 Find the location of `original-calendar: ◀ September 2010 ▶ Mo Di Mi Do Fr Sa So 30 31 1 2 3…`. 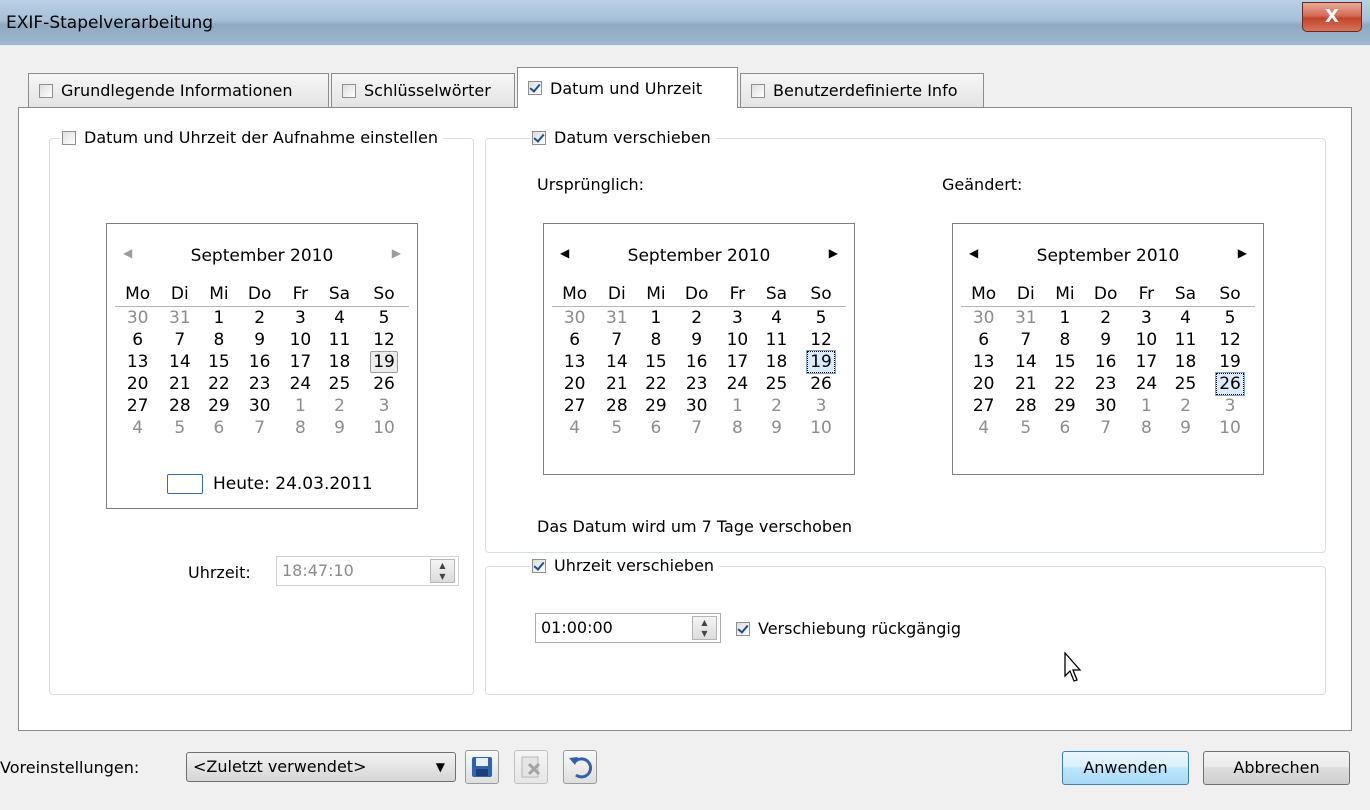

original-calendar: ◀ September 2010 ▶ Mo Di Mi Do Fr Sa So 30 31 1 2 3… is located at coordinates (699, 349).